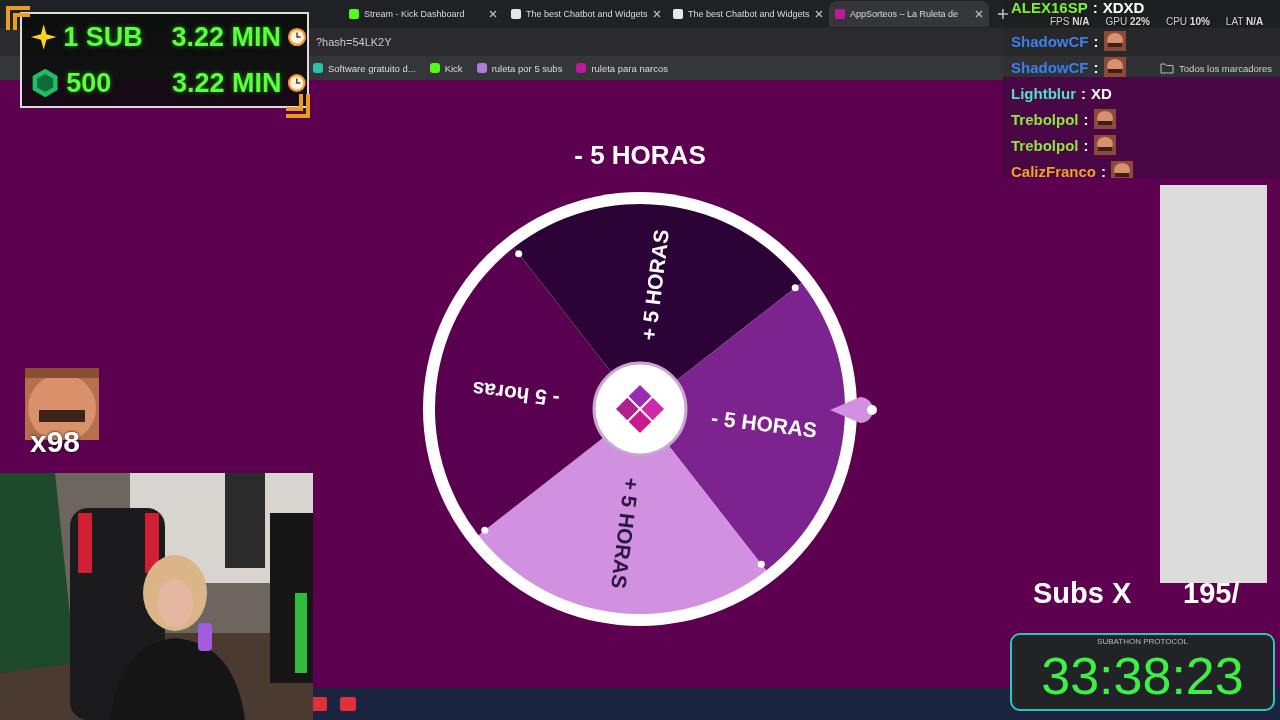  Describe the element at coordinates (446, 68) in the screenshot. I see `bookmark: Kick` at that location.